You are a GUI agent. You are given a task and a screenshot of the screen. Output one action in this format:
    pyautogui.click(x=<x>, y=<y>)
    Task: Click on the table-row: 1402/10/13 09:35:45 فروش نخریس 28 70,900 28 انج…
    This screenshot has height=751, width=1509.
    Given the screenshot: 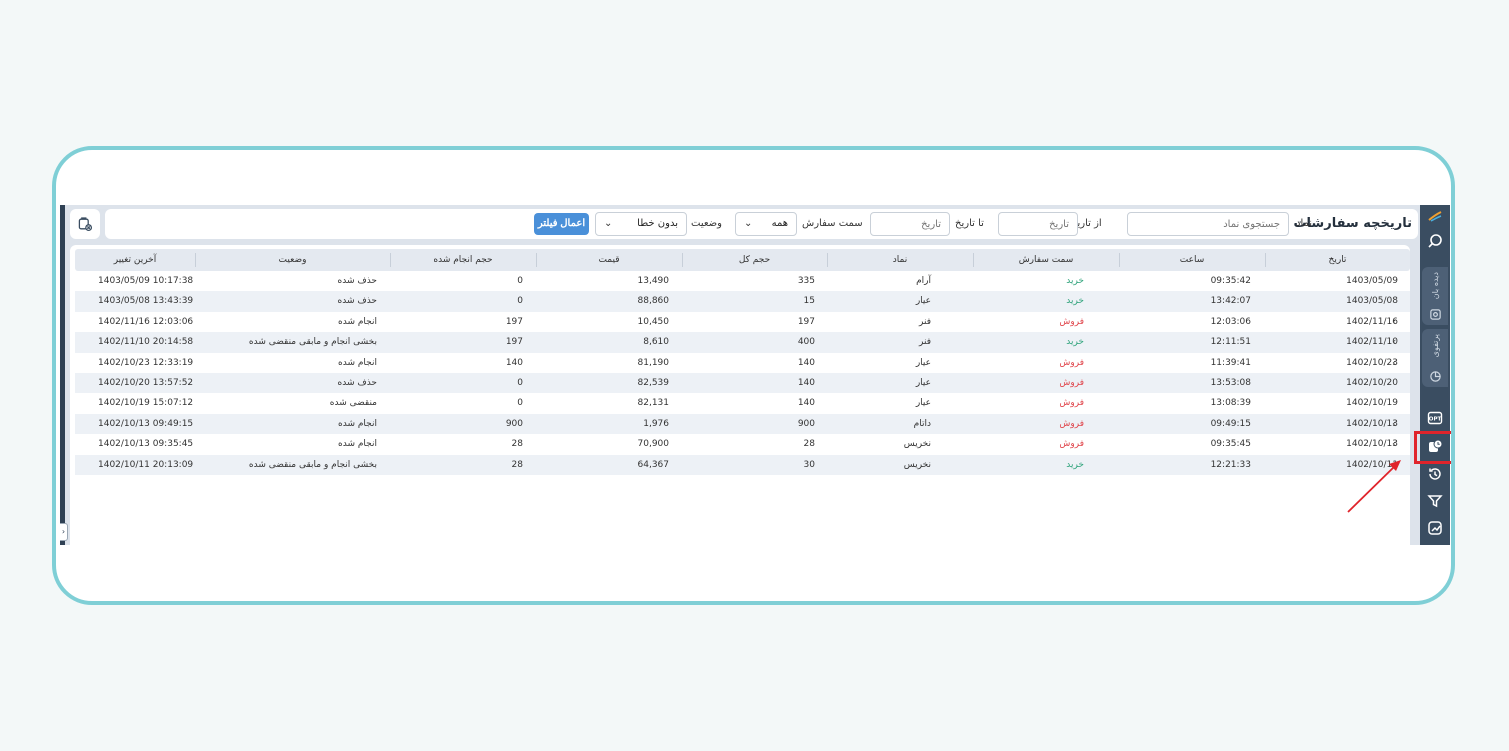 What is the action you would take?
    pyautogui.click(x=742, y=444)
    